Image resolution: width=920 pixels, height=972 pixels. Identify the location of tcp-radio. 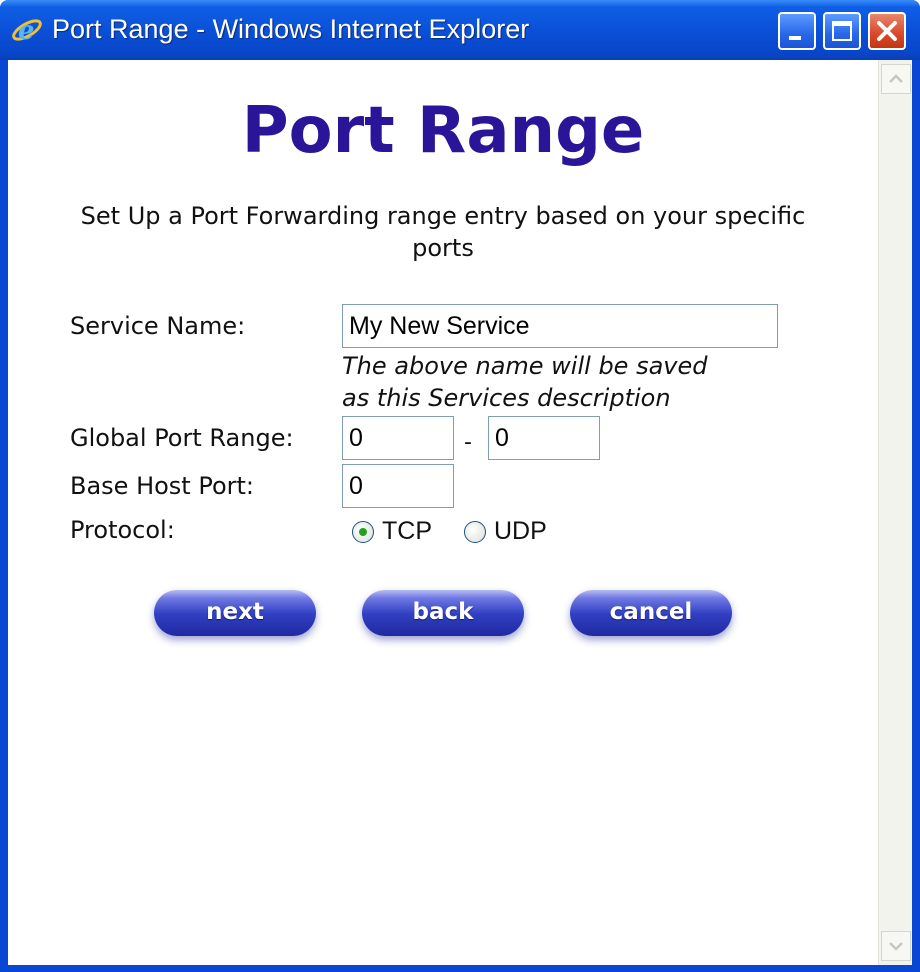
(363, 532).